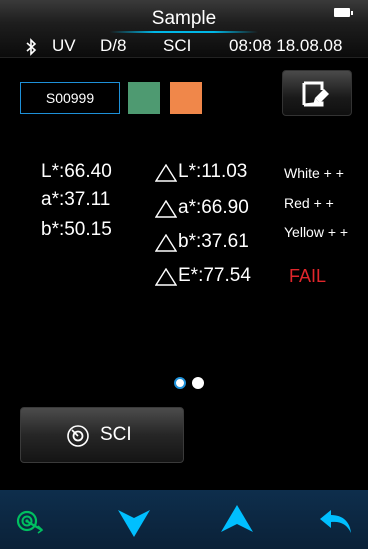 The image size is (368, 549). I want to click on sample-name: S00999, so click(70, 98).